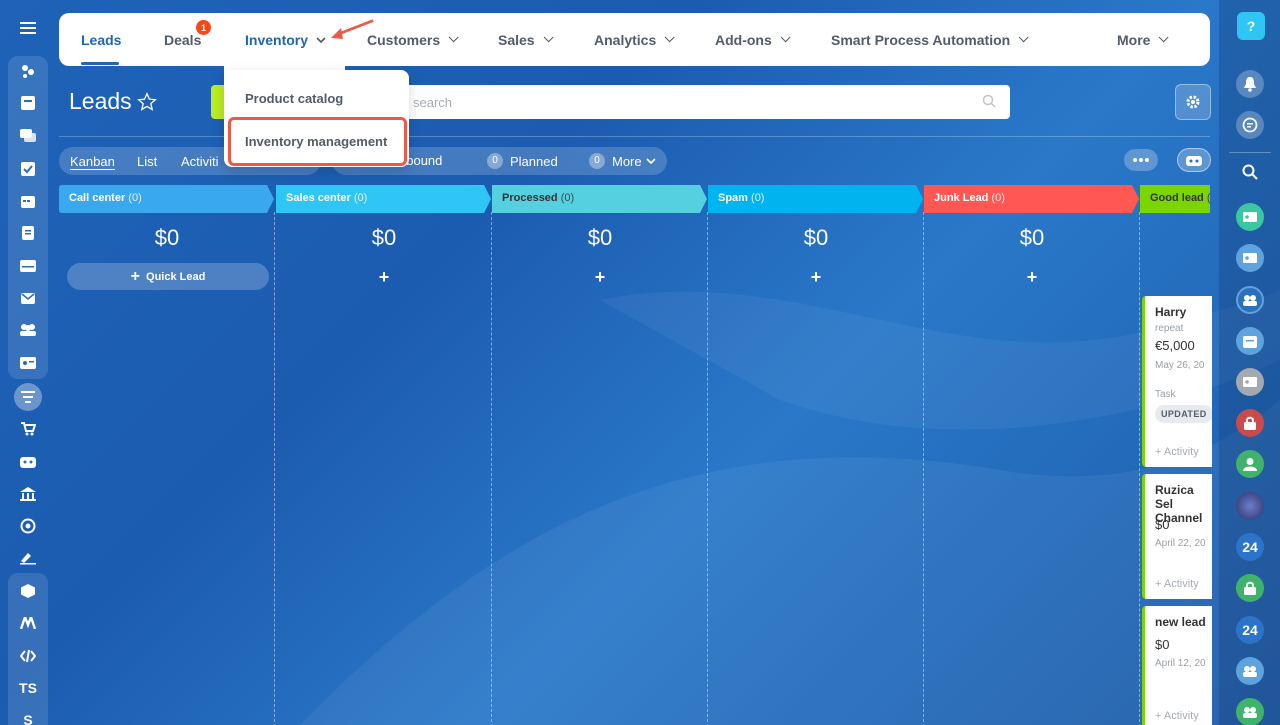 Image resolution: width=1280 pixels, height=725 pixels. What do you see at coordinates (743, 39) in the screenshot?
I see `nav-addons-label: Add-ons` at bounding box center [743, 39].